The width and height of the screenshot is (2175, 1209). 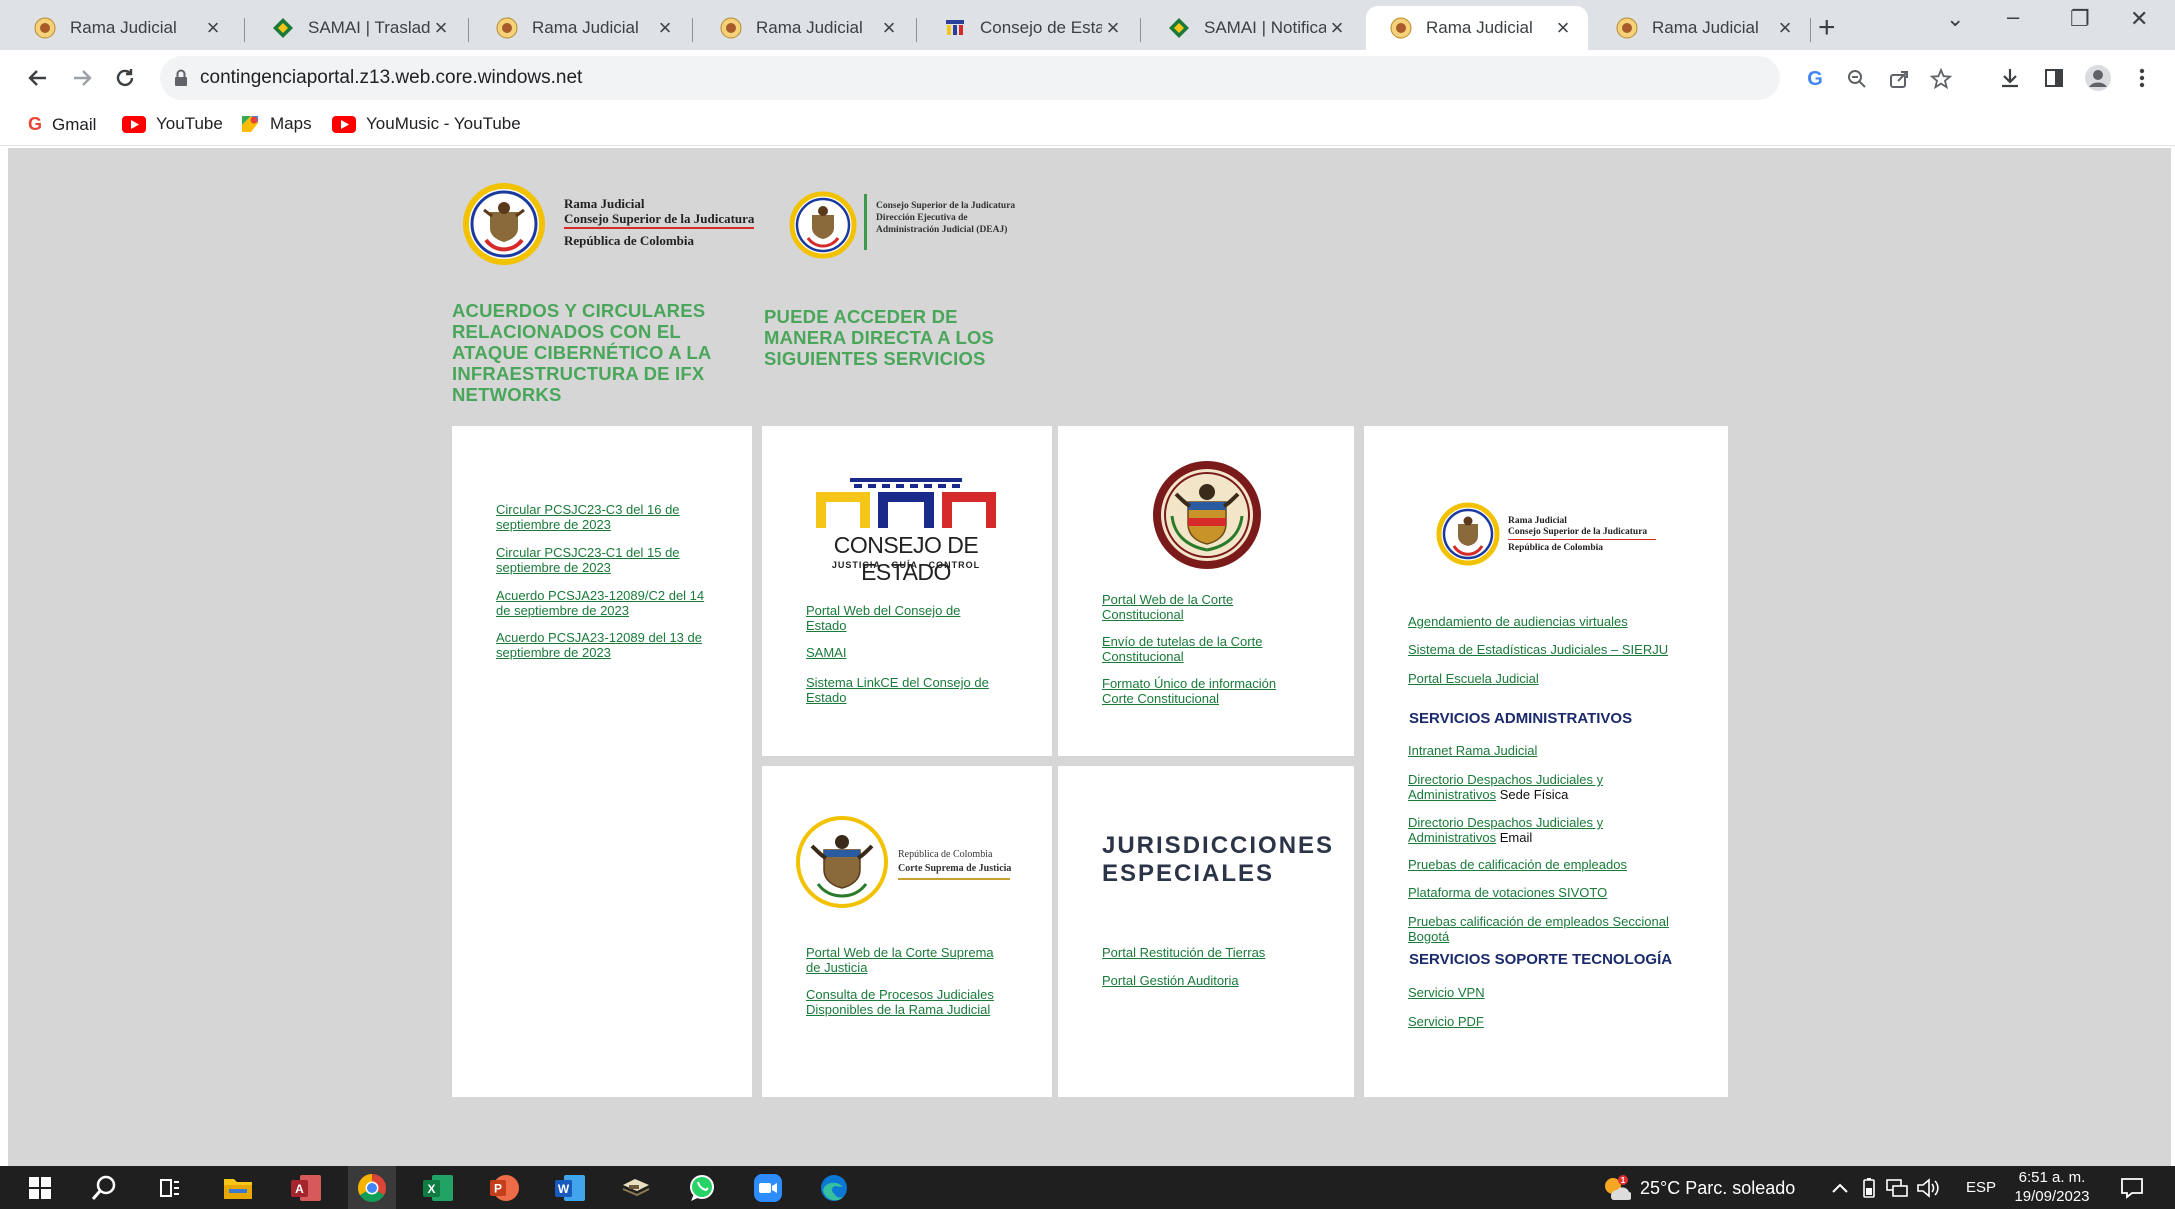 What do you see at coordinates (1929, 1188) in the screenshot?
I see `volume-icon` at bounding box center [1929, 1188].